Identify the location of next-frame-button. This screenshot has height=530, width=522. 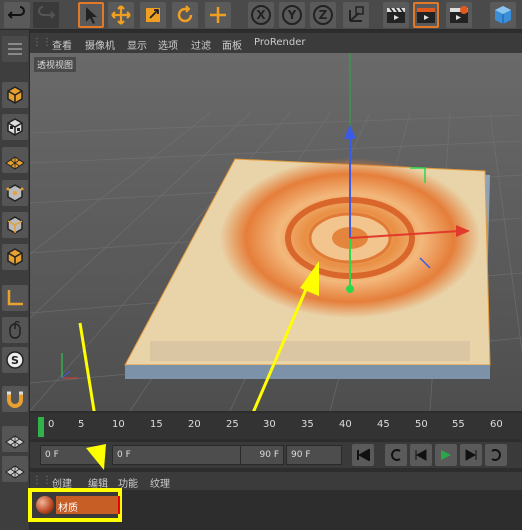
(471, 455).